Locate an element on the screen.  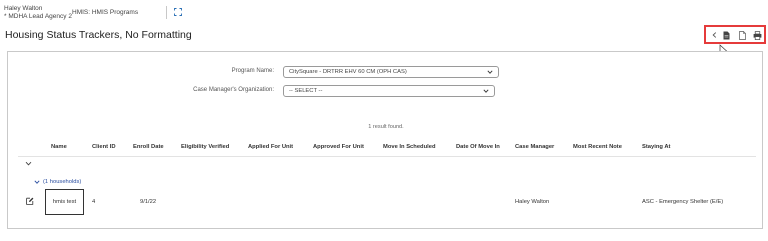
staying-at-cell: ASC - Emergency Shelter (E/E) is located at coordinates (683, 202).